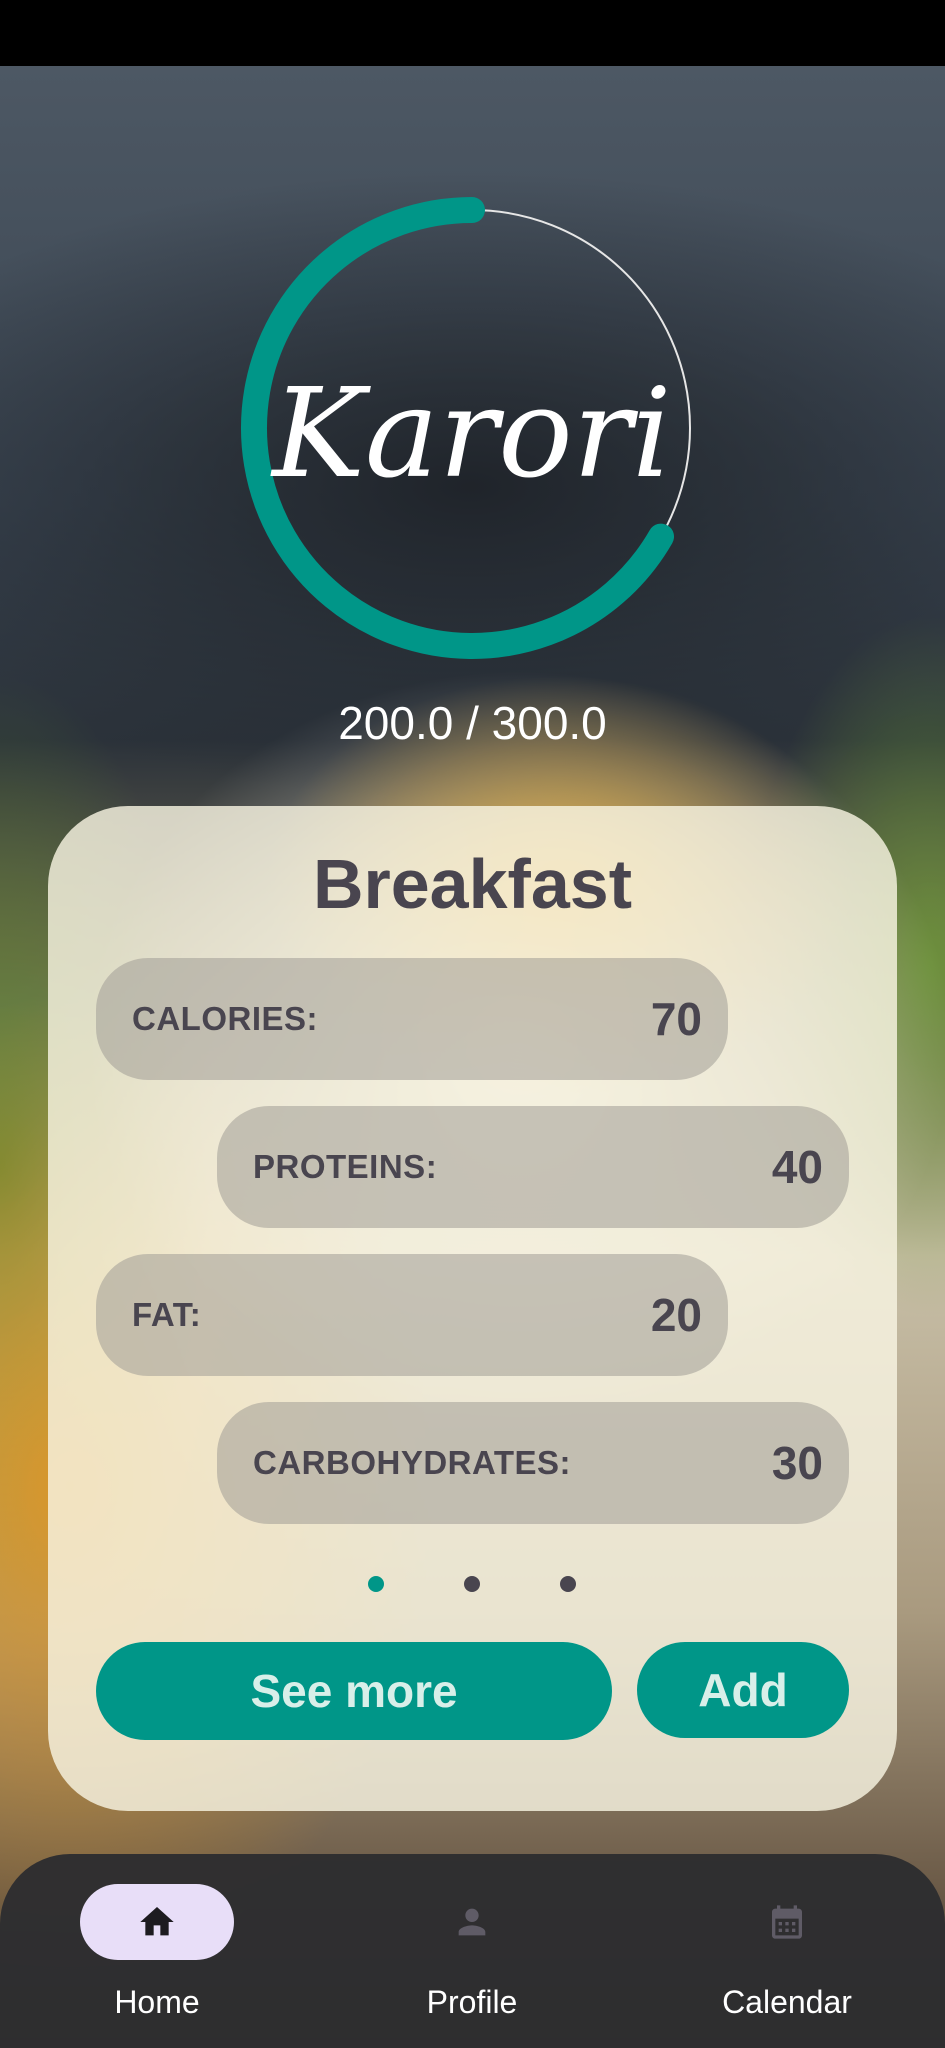 The image size is (945, 2048). Describe the element at coordinates (470, 434) in the screenshot. I see `app-logo-text: Karori` at that location.